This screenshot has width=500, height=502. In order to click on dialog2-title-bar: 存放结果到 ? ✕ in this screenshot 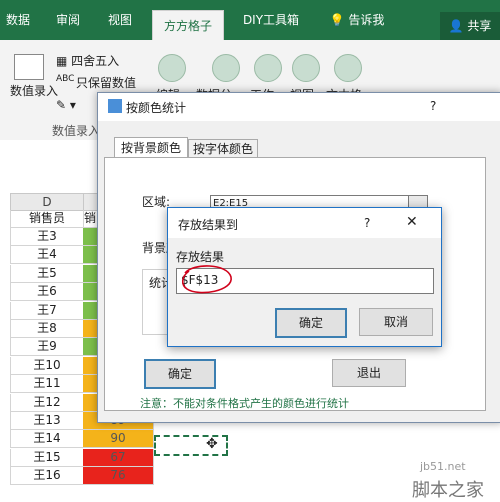, I will do `click(304, 223)`.